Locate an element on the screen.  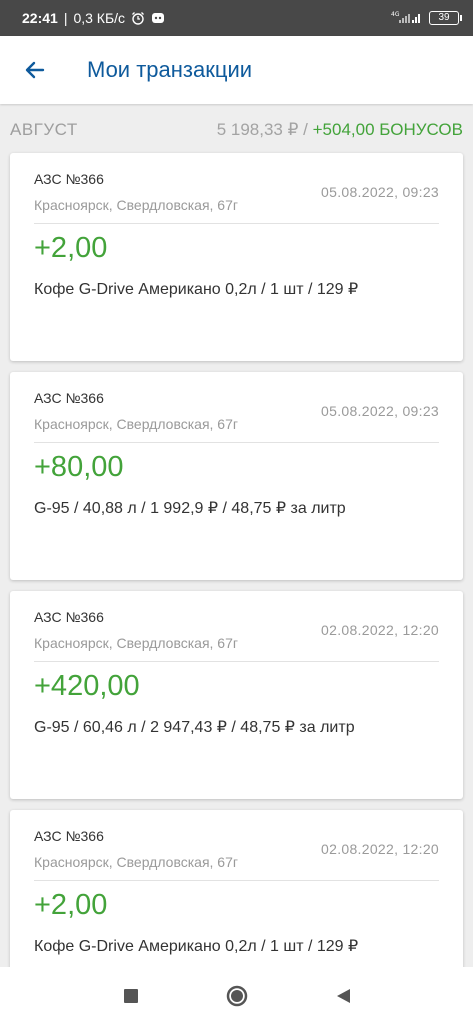
triangle-left-icon is located at coordinates (343, 995).